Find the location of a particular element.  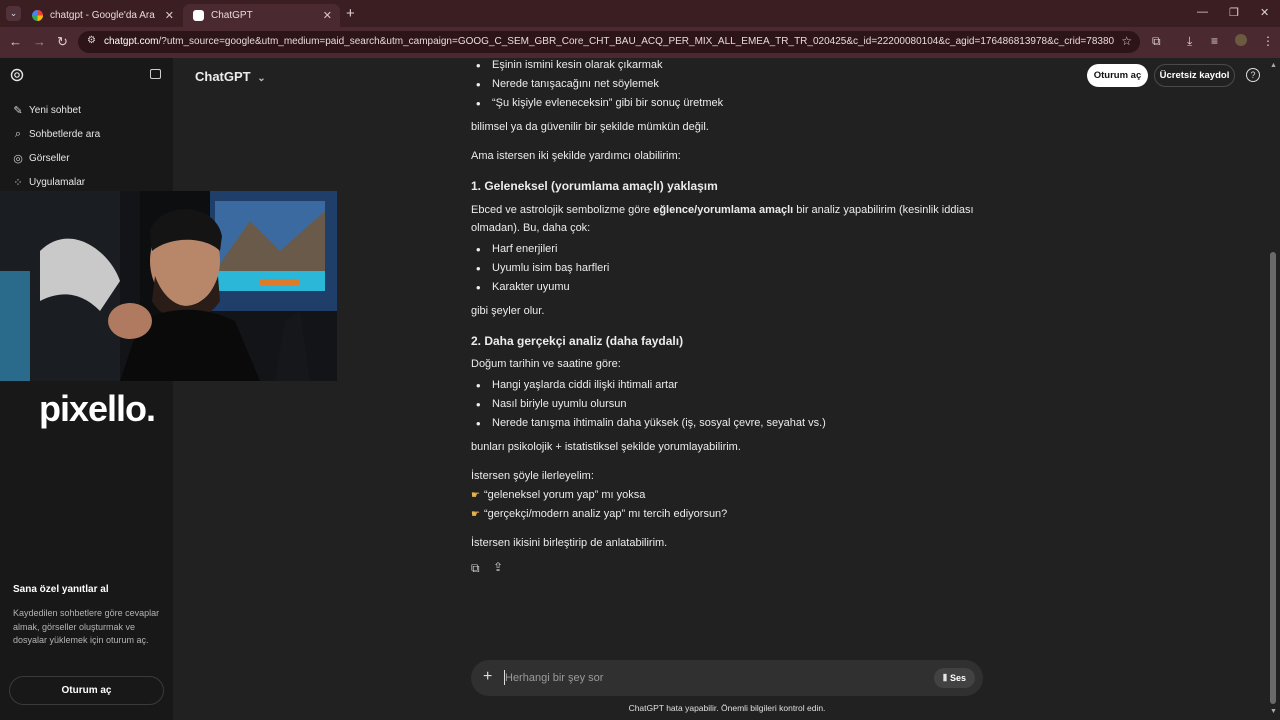

browser-menu-icon: ⋮ is located at coordinates (1268, 41).